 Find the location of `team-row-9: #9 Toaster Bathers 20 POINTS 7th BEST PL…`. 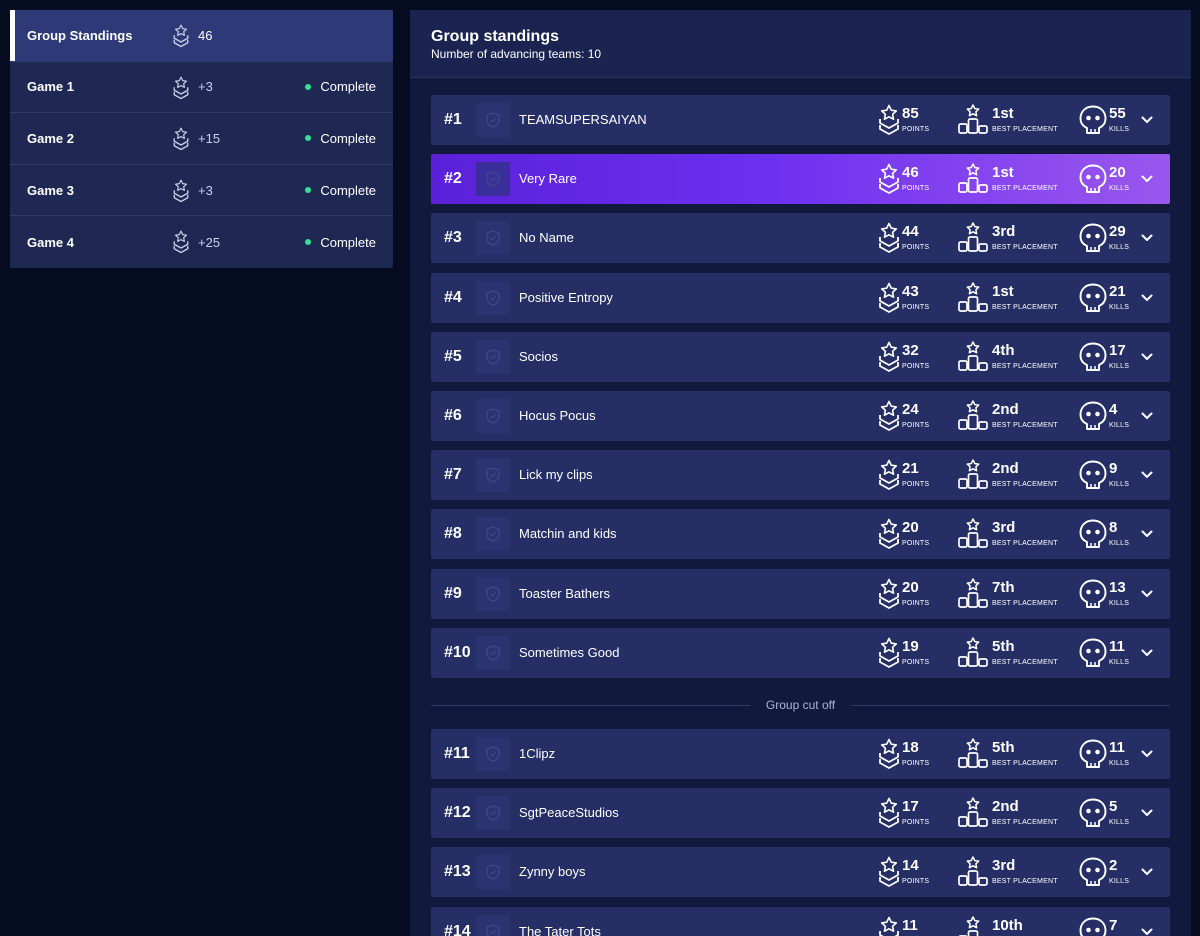

team-row-9: #9 Toaster Bathers 20 POINTS 7th BEST PL… is located at coordinates (800, 593).